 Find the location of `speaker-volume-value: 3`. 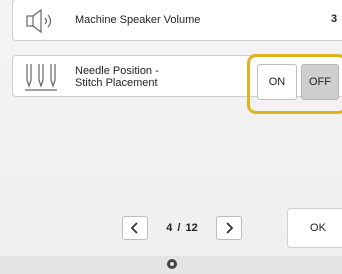

speaker-volume-value: 3 is located at coordinates (334, 19).